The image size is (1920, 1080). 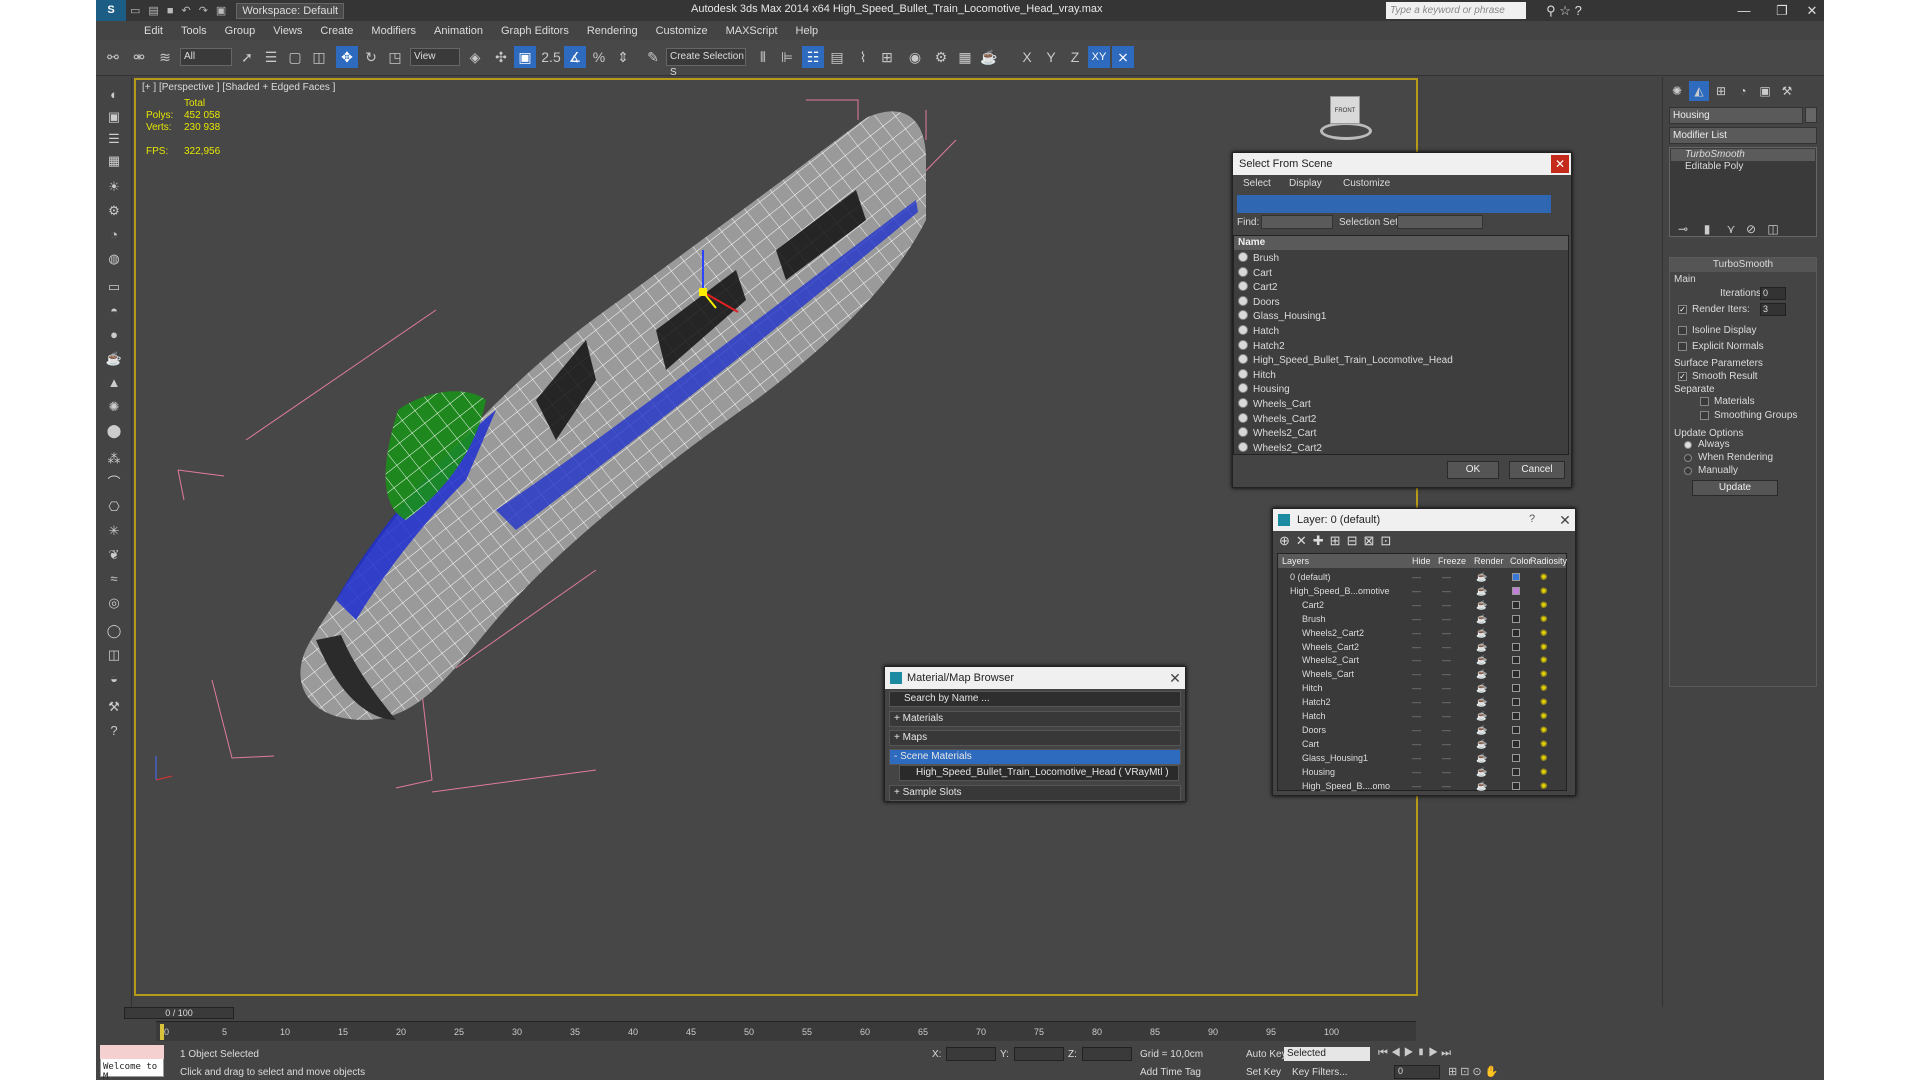 I want to click on menu-edit: Edit, so click(x=153, y=31).